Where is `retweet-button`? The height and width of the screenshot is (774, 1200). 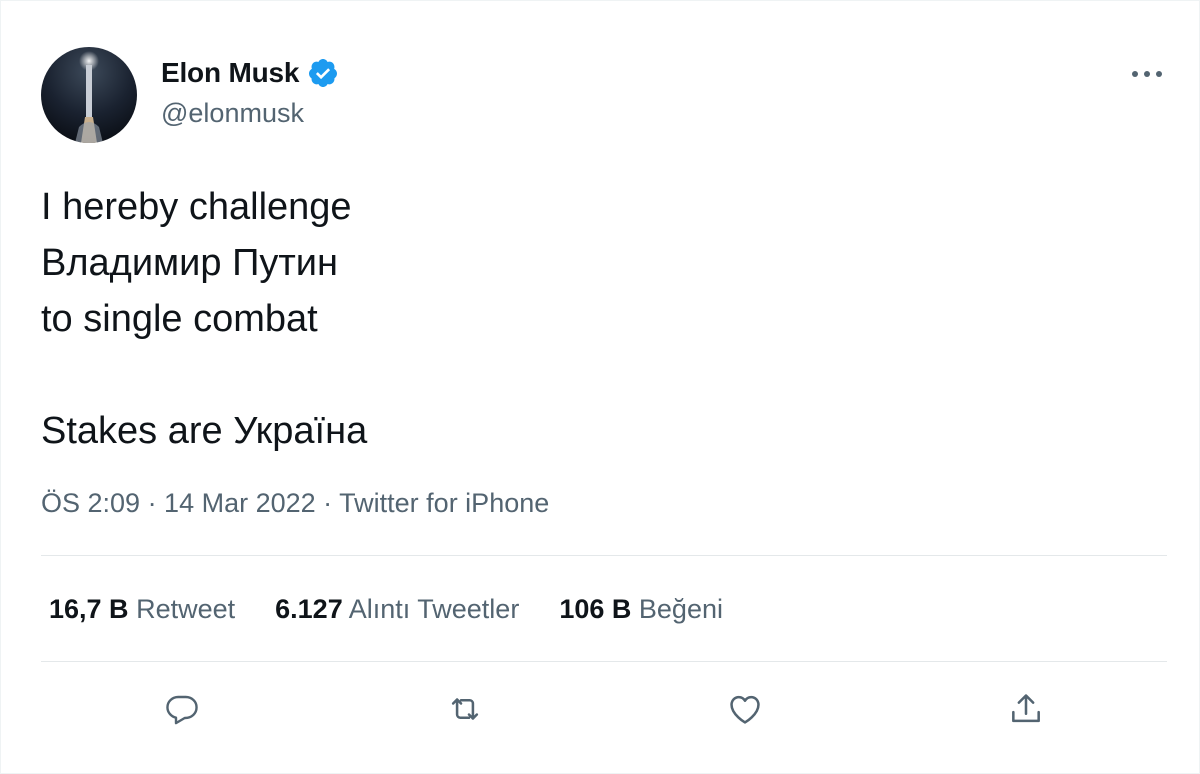
retweet-button is located at coordinates (465, 711).